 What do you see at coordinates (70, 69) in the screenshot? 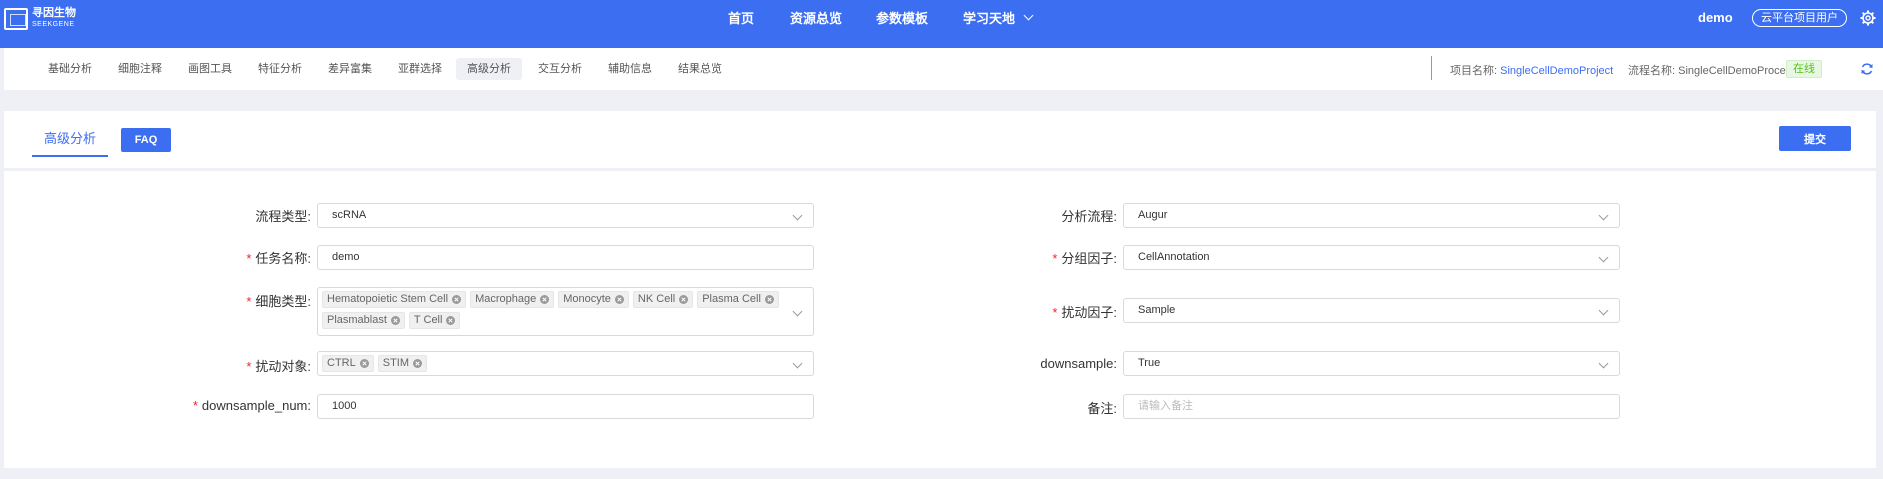
I see `subnav-item-basic: 基础分析` at bounding box center [70, 69].